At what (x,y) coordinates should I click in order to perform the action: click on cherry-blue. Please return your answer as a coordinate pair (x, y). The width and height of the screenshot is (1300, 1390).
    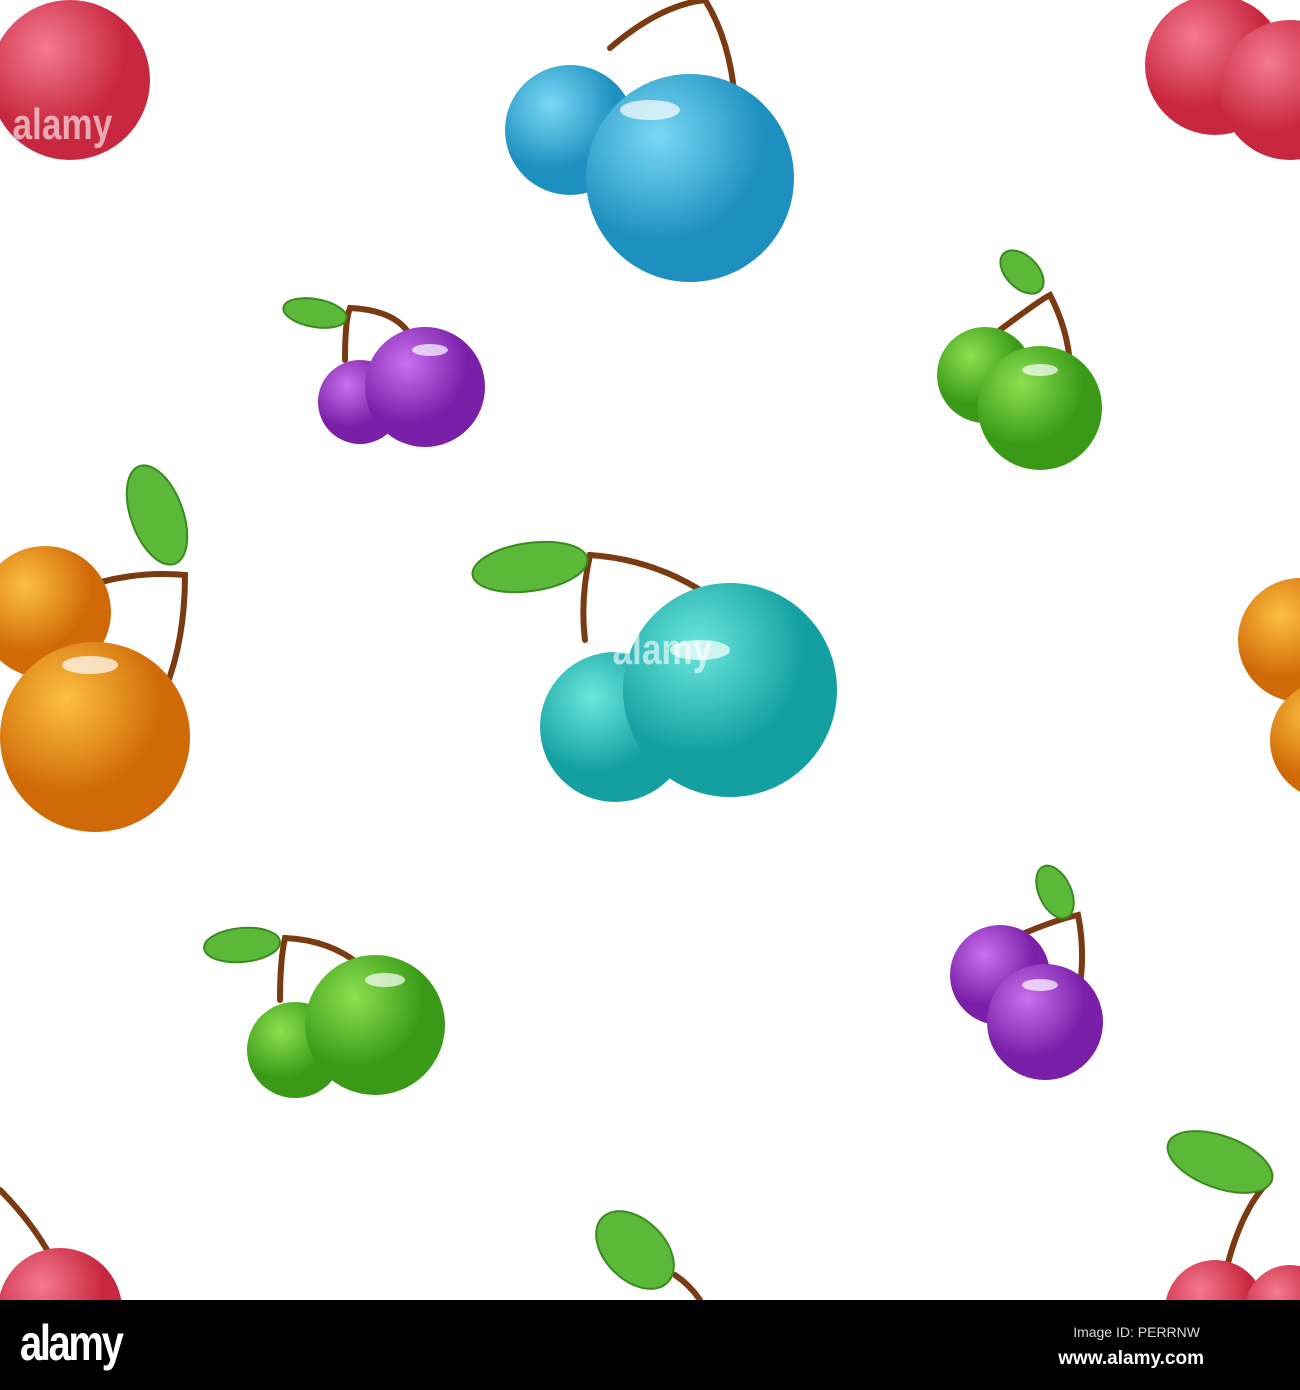
    Looking at the image, I should click on (649, 173).